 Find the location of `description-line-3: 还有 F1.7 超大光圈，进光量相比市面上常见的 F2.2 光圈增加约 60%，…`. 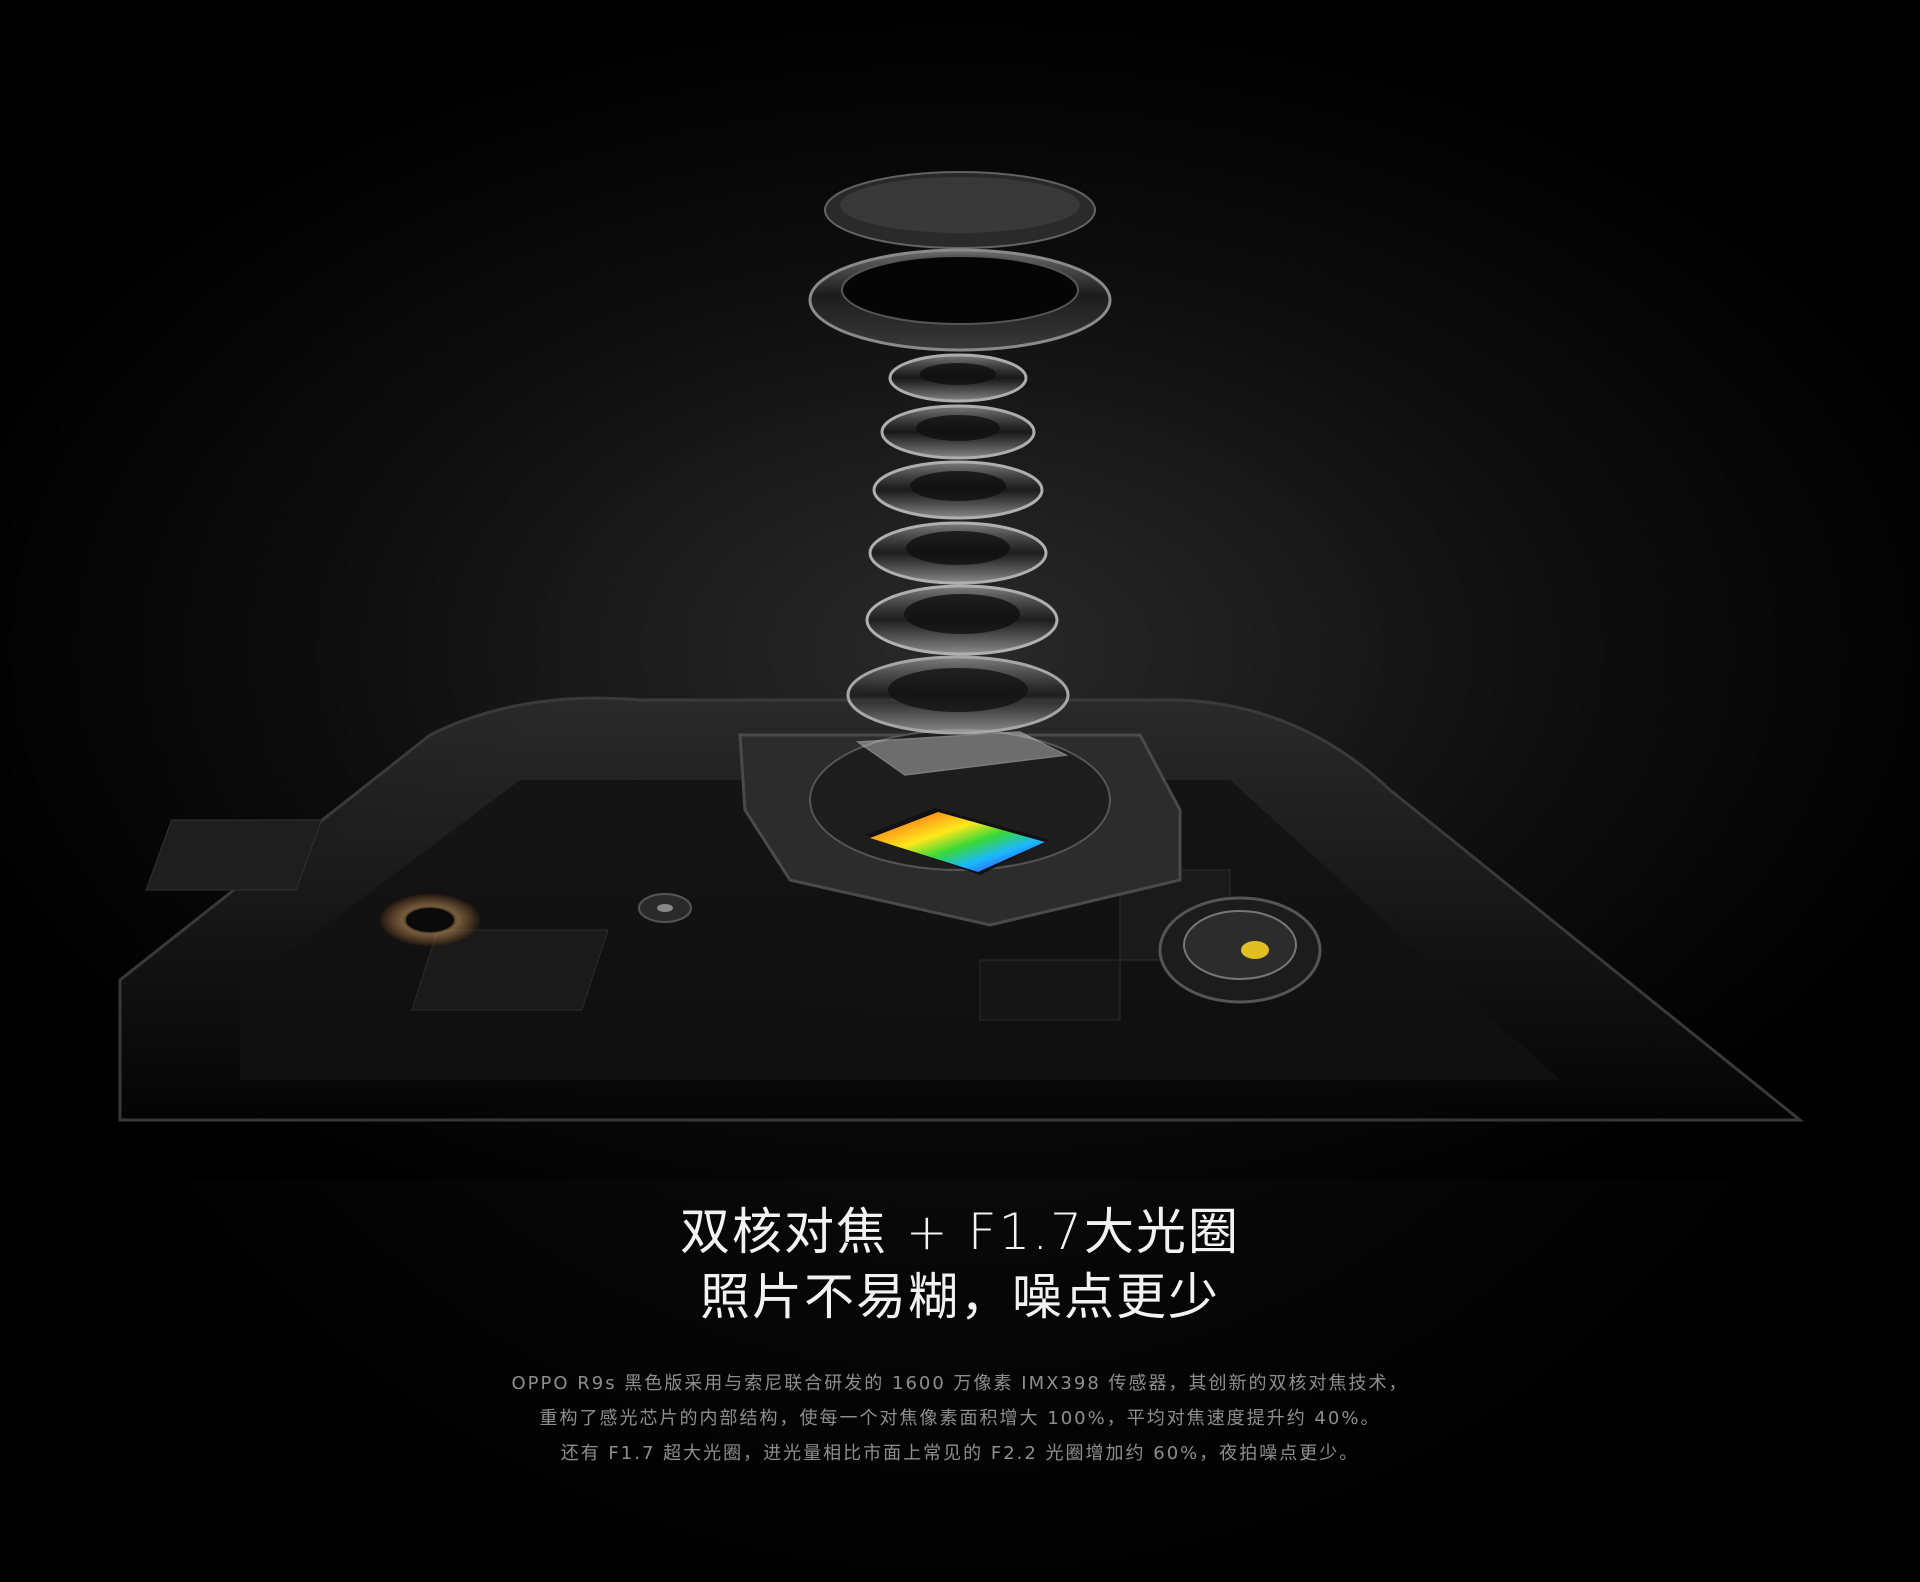

description-line-3: 还有 F1.7 超大光圈，进光量相比市面上常见的 F2.2 光圈增加约 60%，… is located at coordinates (960, 1453).